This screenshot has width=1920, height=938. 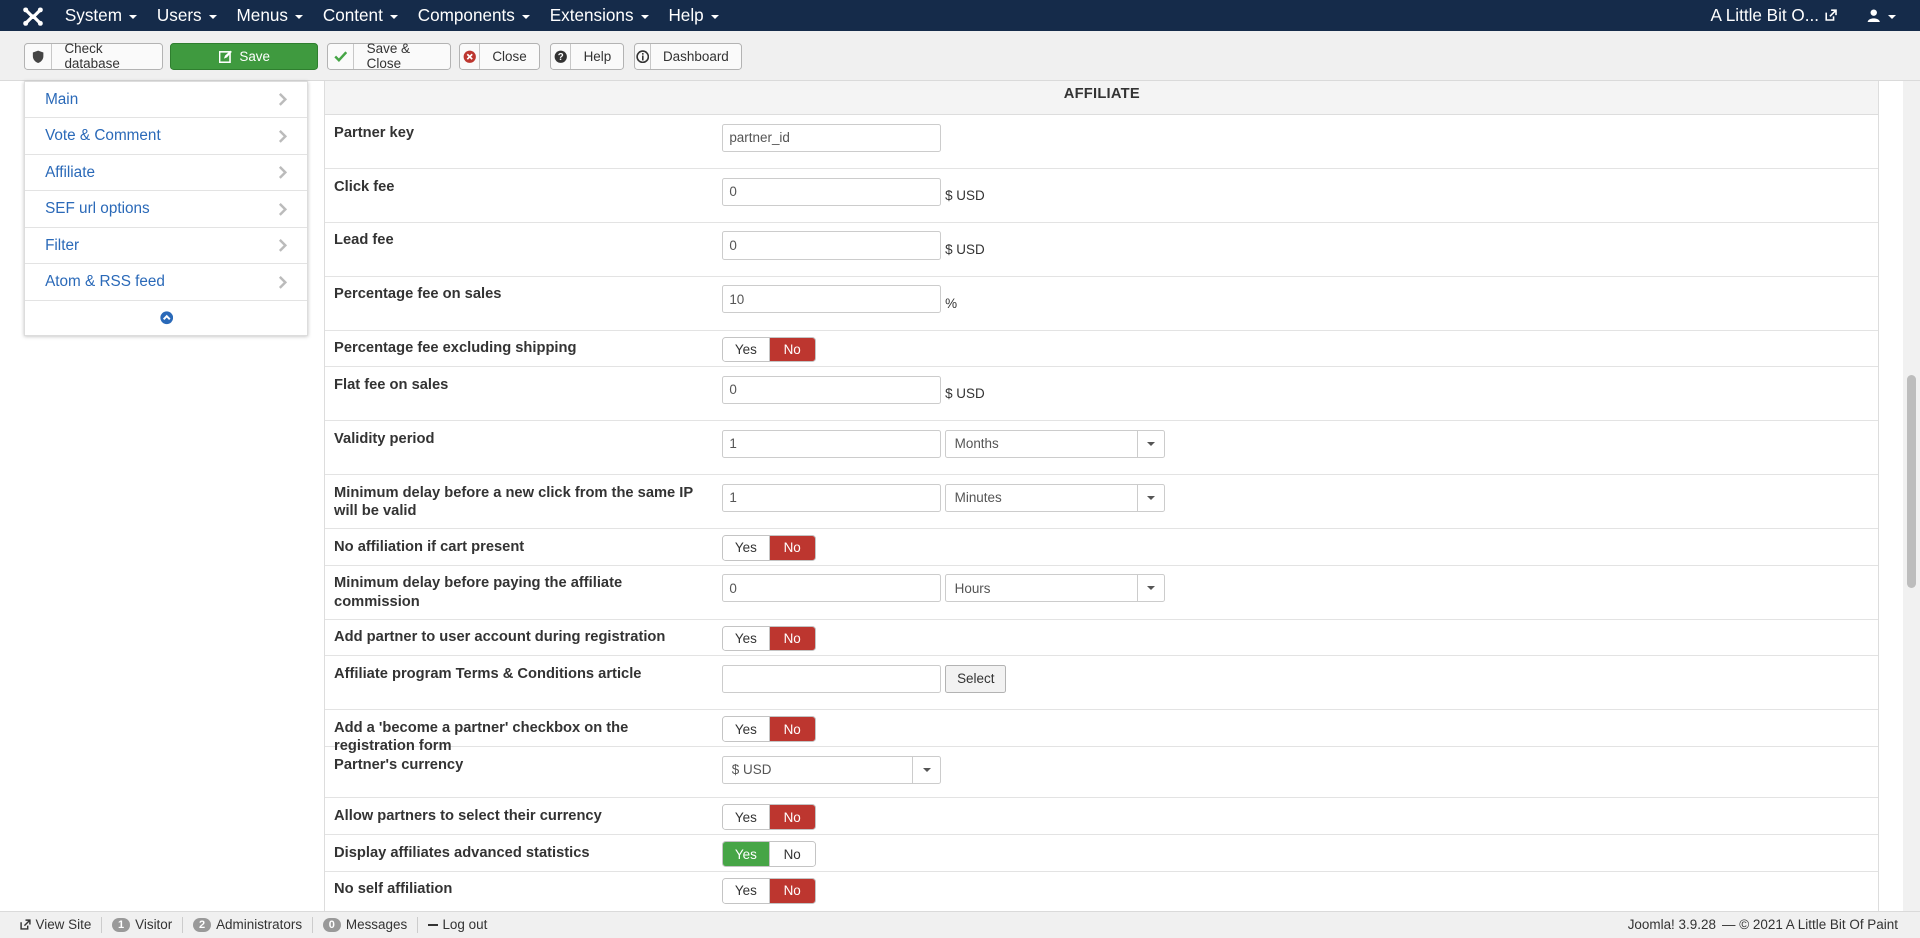 I want to click on scrollbar-thumb, so click(x=1912, y=481).